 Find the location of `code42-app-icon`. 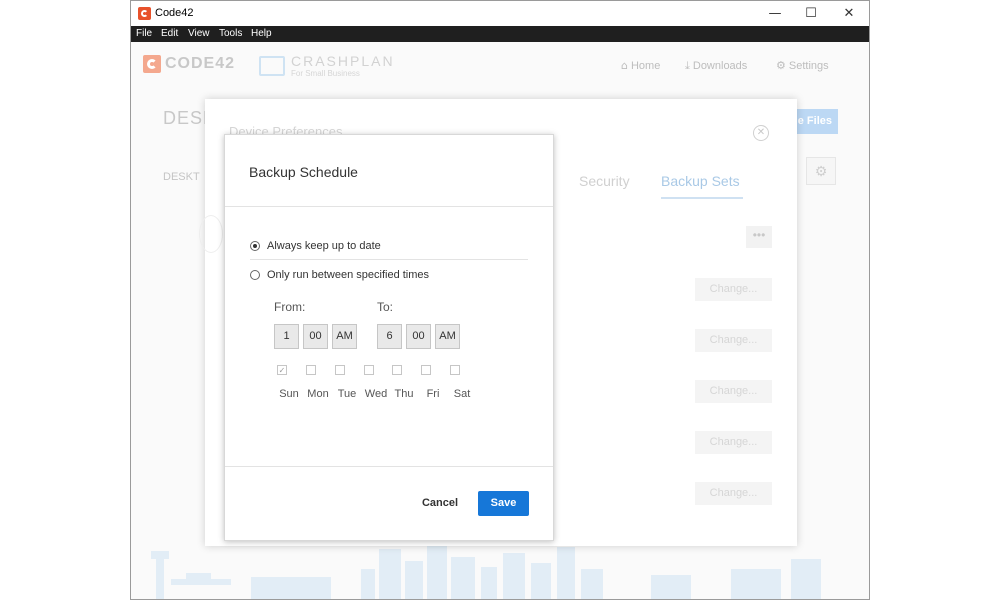

code42-app-icon is located at coordinates (144, 13).